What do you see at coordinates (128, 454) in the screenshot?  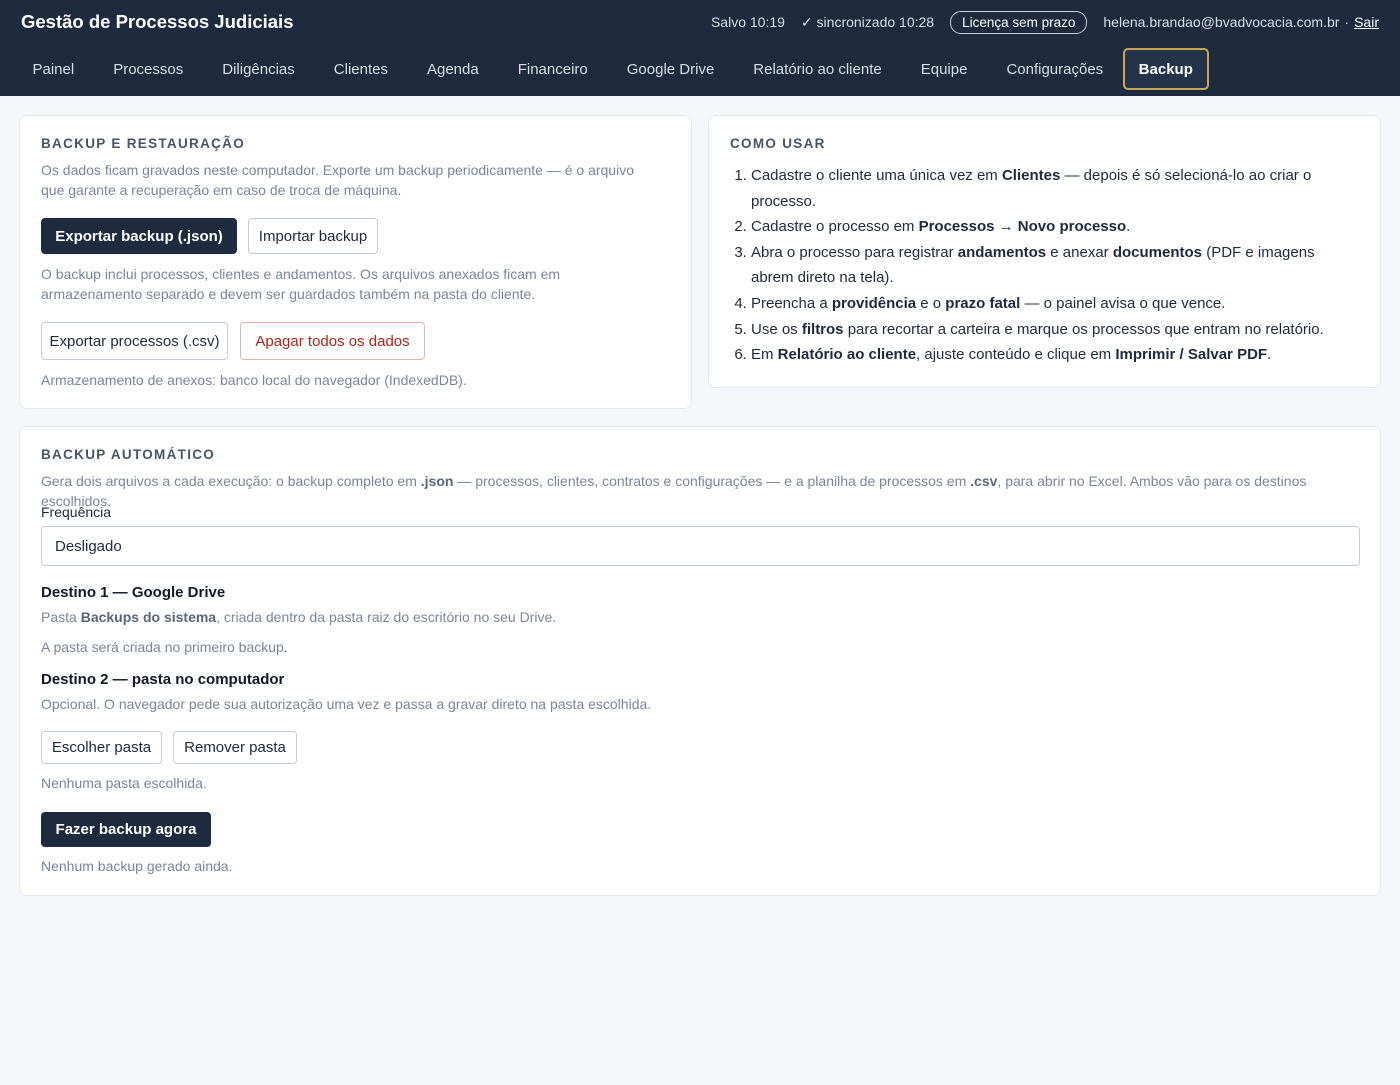 I see `auto-backup-title: Backup automático` at bounding box center [128, 454].